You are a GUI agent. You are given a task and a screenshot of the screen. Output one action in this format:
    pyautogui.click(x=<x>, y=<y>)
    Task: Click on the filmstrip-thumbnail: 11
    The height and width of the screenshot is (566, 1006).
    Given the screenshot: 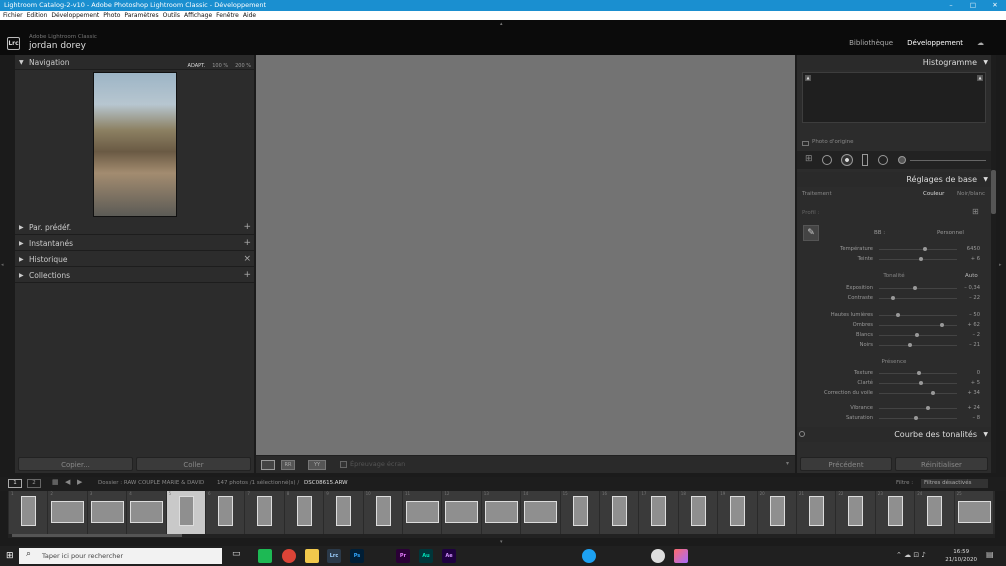 What is the action you would take?
    pyautogui.click(x=422, y=512)
    